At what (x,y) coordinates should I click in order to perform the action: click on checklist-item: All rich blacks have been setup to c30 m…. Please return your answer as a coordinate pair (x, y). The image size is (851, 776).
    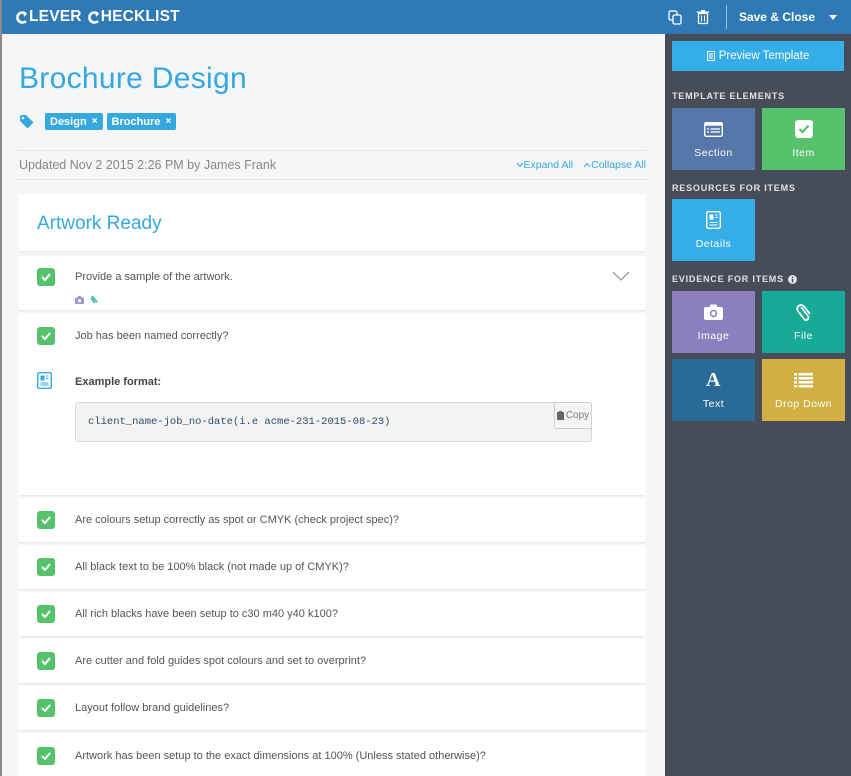
    Looking at the image, I should click on (332, 614).